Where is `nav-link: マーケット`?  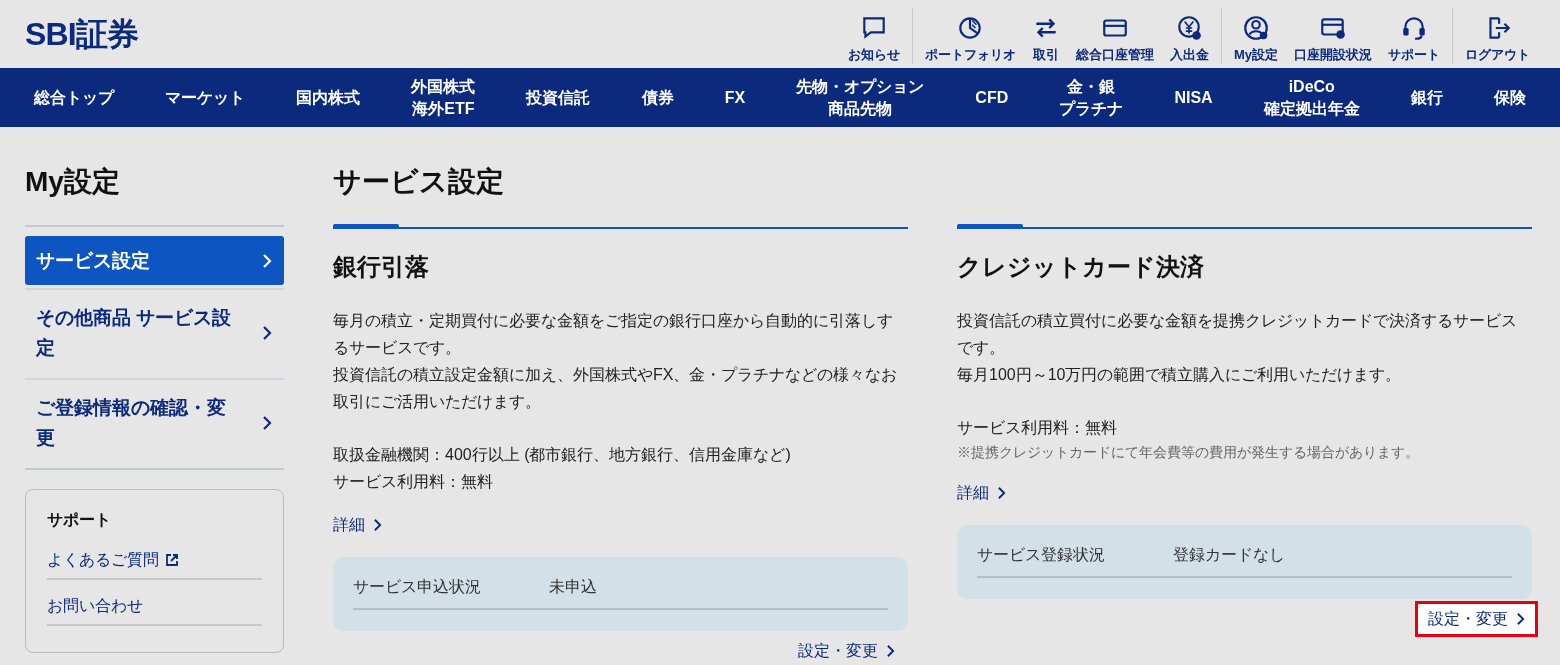
nav-link: マーケット is located at coordinates (205, 97).